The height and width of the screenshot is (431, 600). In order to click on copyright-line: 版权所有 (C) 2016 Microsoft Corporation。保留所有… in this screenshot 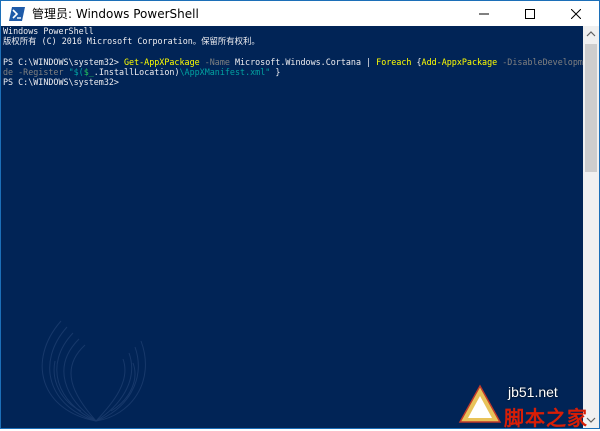, I will do `click(131, 41)`.